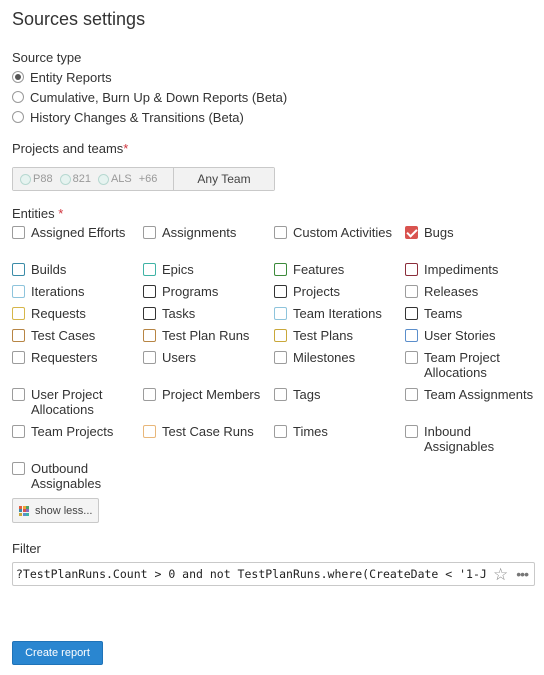  What do you see at coordinates (470, 232) in the screenshot?
I see `entity-option: Bugs` at bounding box center [470, 232].